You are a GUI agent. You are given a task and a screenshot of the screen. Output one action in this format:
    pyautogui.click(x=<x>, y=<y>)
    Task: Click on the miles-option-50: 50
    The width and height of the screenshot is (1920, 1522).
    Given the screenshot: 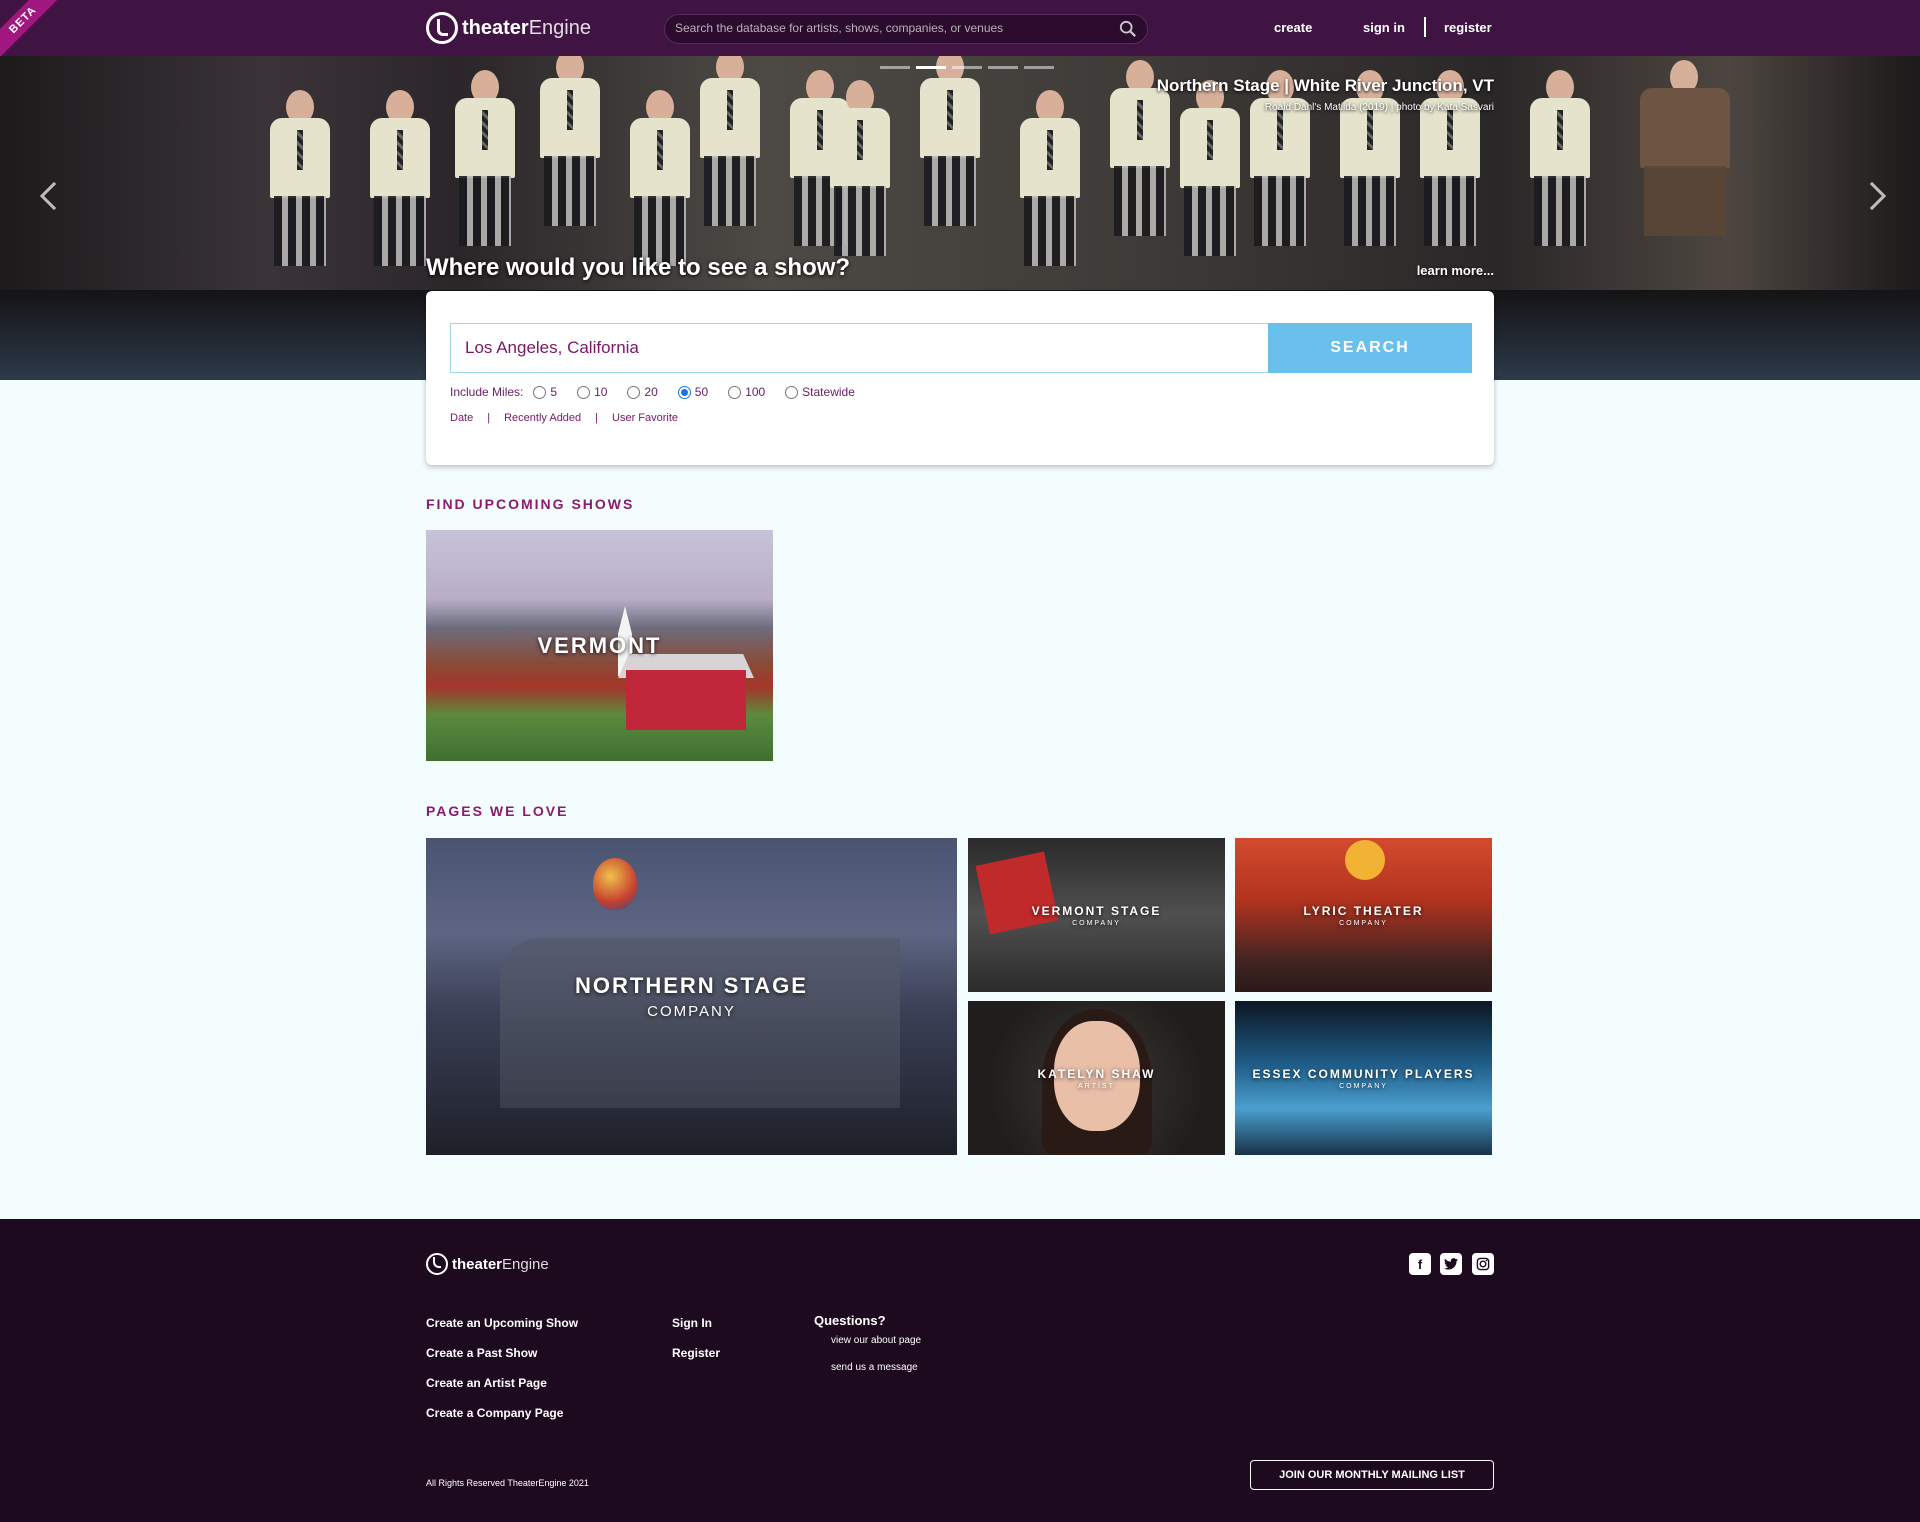 What is the action you would take?
    pyautogui.click(x=692, y=392)
    